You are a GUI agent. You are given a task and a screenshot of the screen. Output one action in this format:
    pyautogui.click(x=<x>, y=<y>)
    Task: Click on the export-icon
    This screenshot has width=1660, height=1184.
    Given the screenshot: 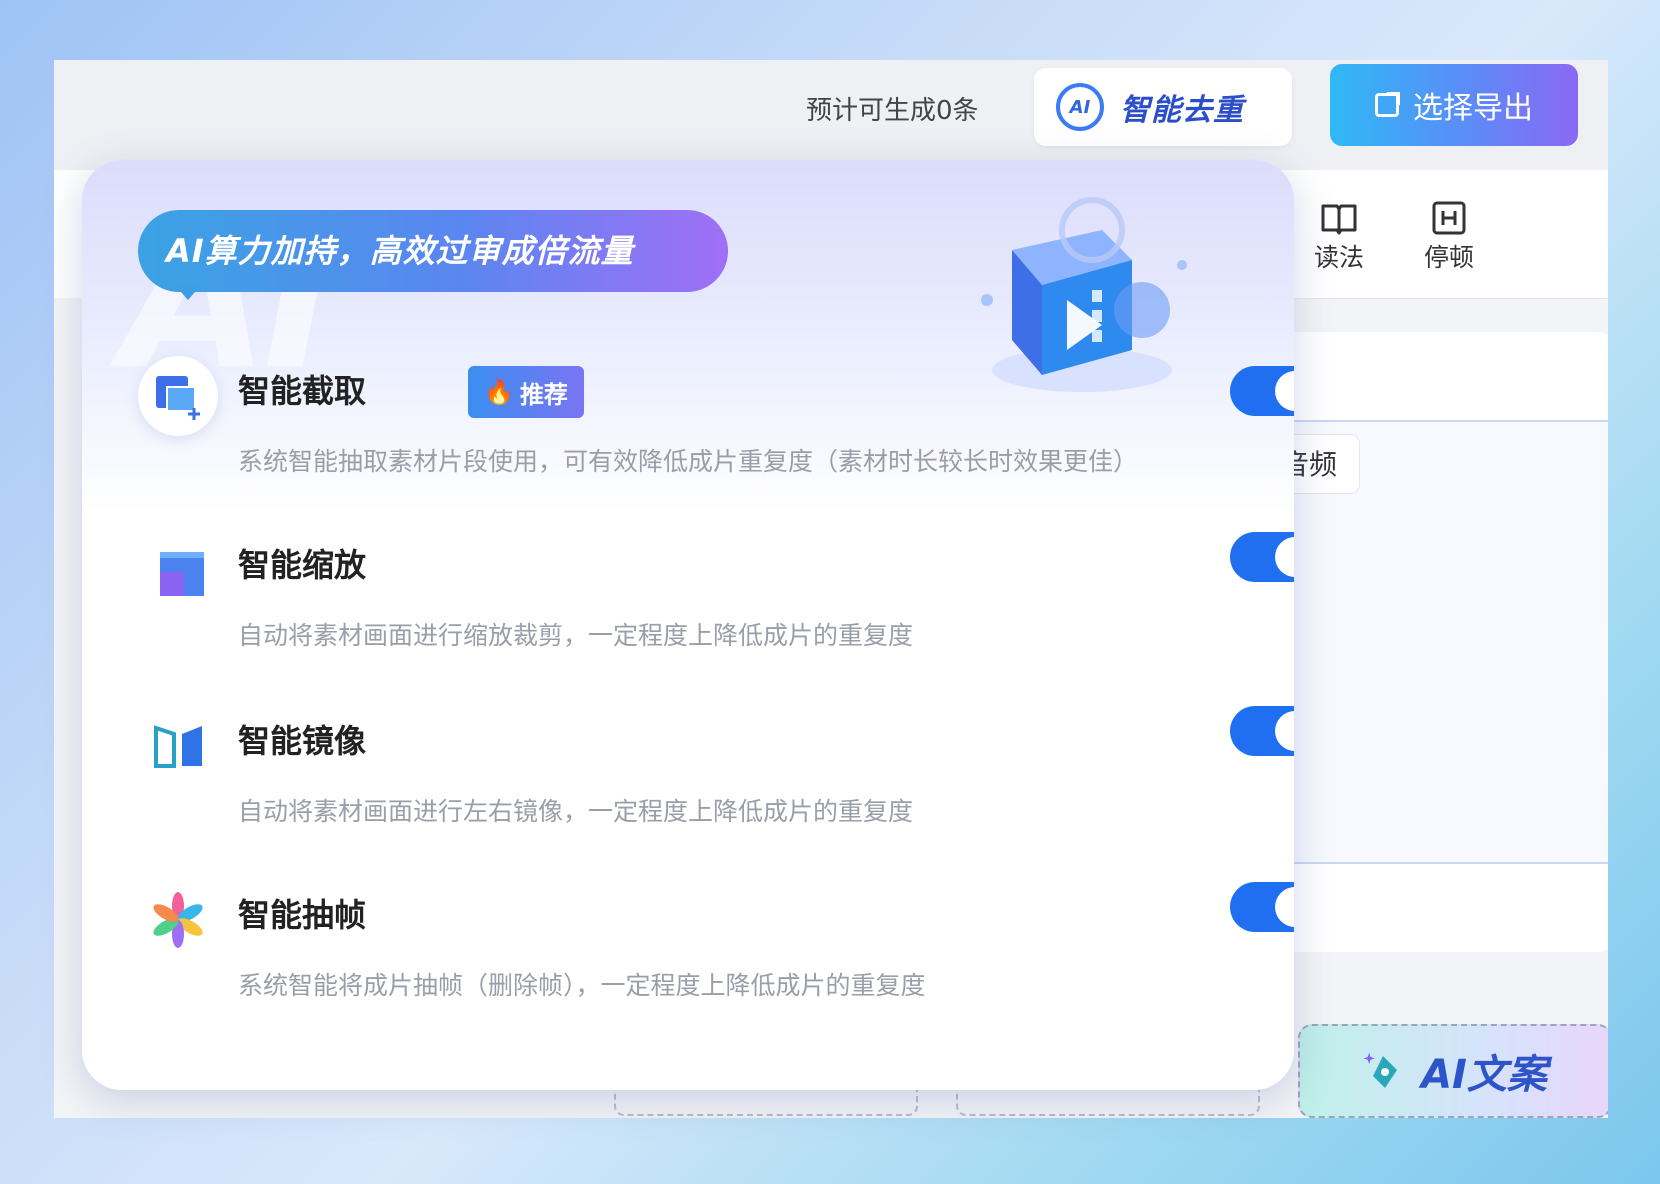 What is the action you would take?
    pyautogui.click(x=1387, y=104)
    